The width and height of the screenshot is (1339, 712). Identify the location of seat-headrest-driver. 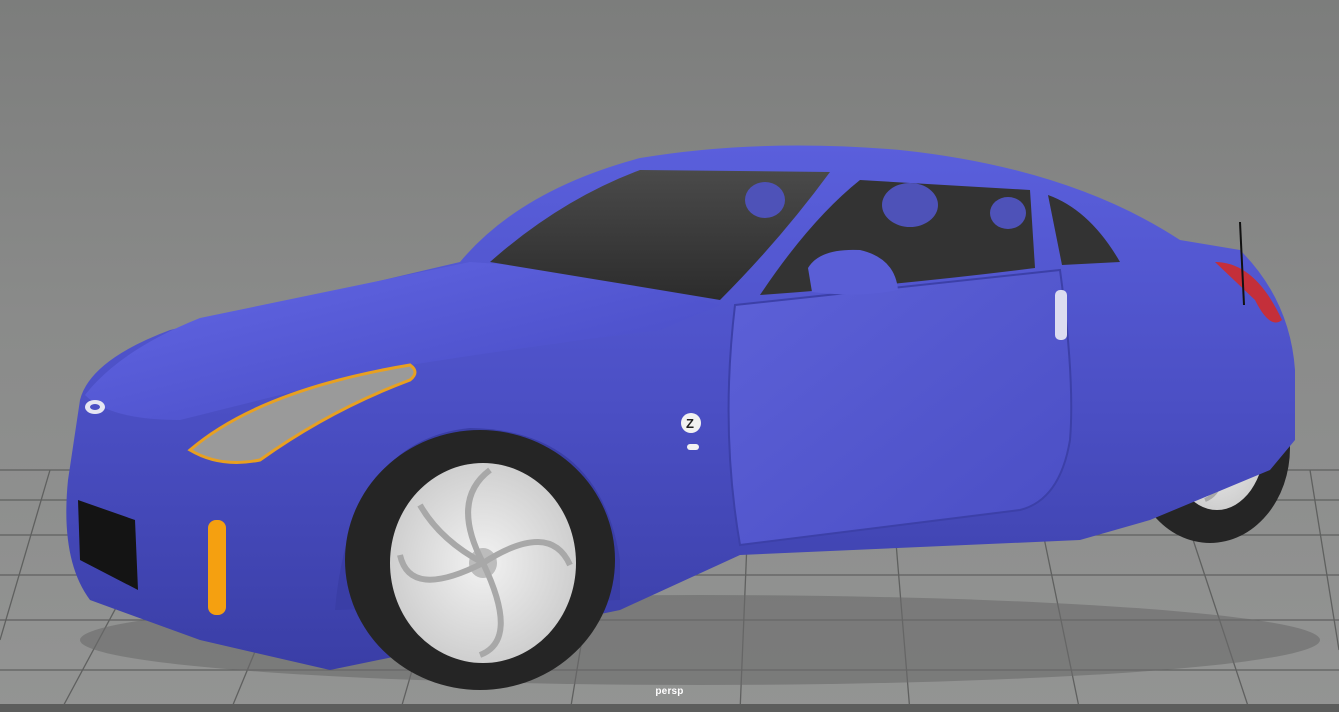
(765, 200).